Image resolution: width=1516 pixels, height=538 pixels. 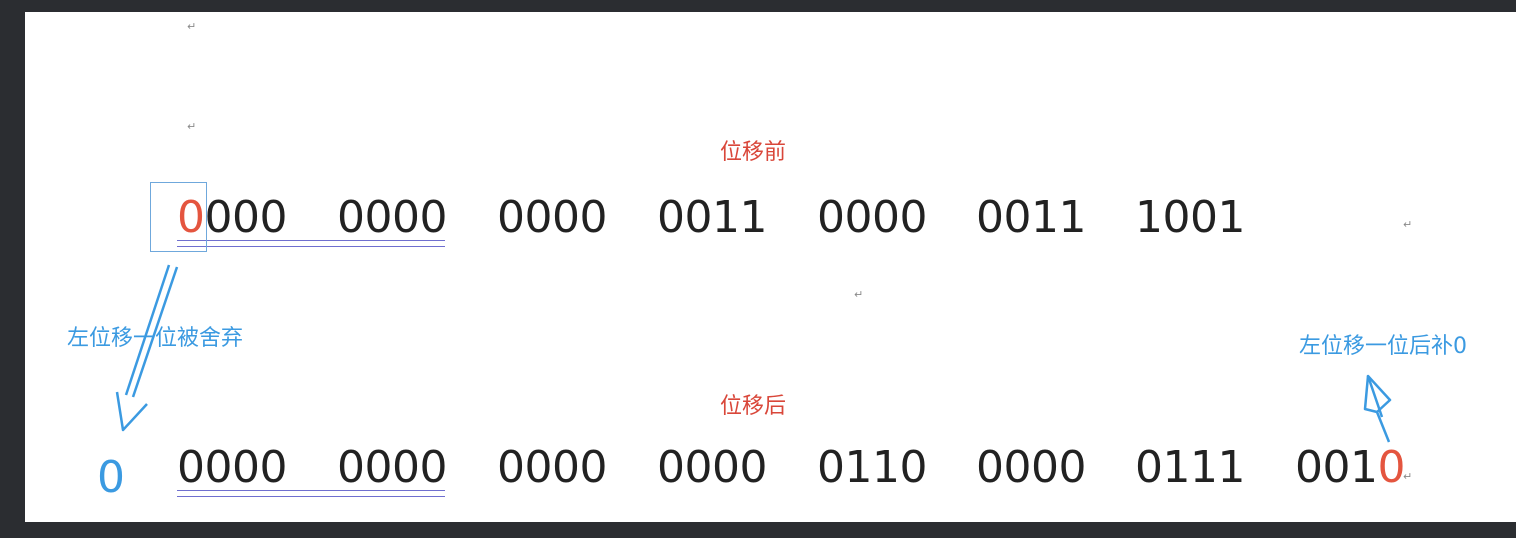 What do you see at coordinates (147, 348) in the screenshot?
I see `arrow-down-left-icon` at bounding box center [147, 348].